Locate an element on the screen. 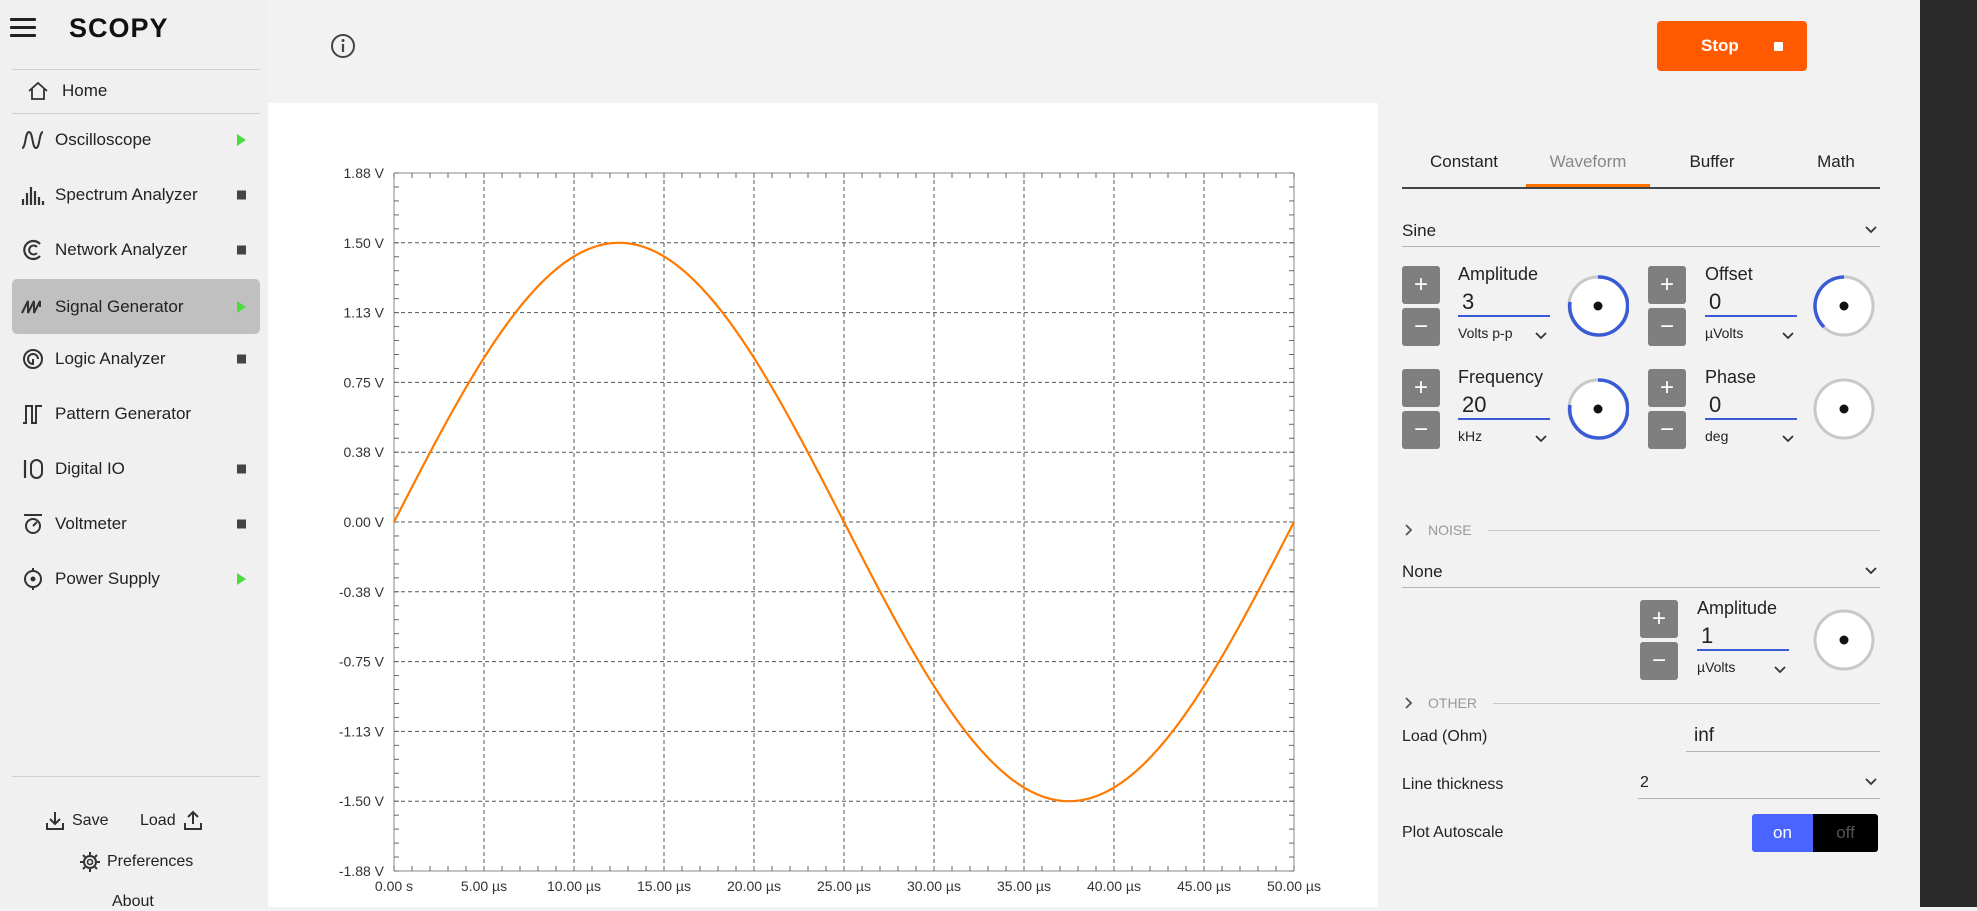 This screenshot has height=911, width=1977. amplitude-plus-button: + is located at coordinates (1421, 285).